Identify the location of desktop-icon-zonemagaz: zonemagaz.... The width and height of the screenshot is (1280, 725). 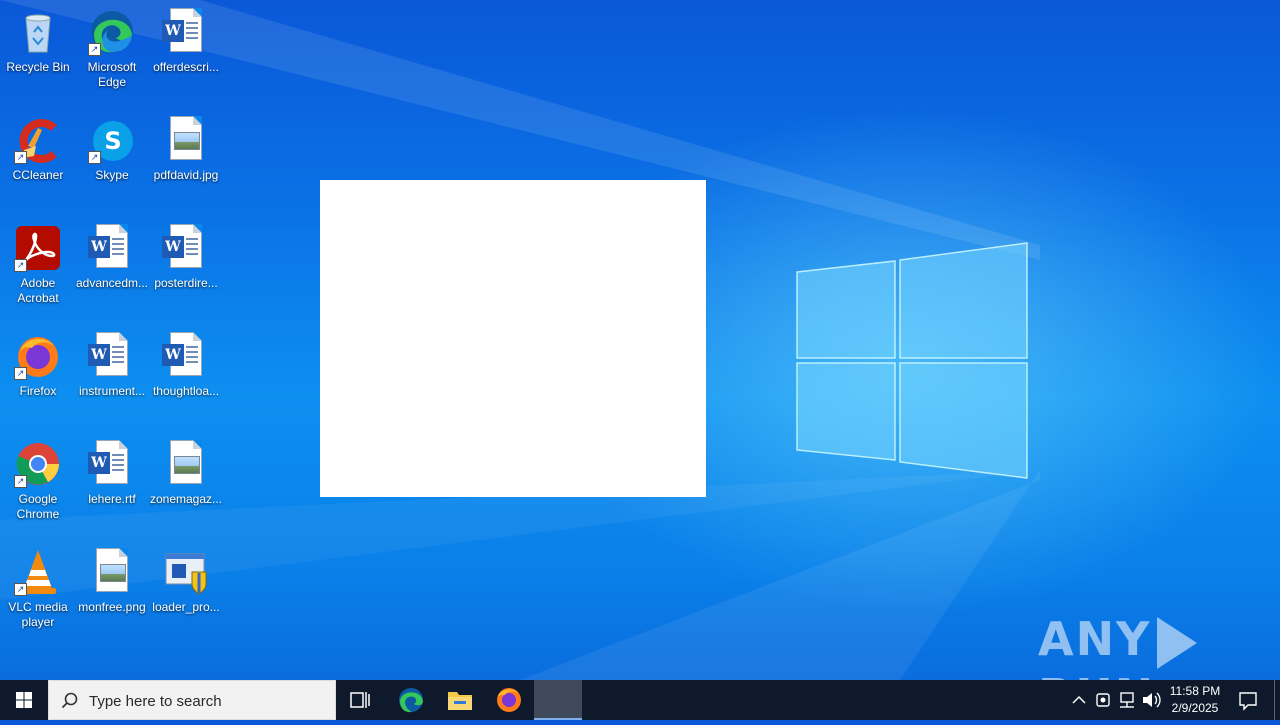
(186, 486).